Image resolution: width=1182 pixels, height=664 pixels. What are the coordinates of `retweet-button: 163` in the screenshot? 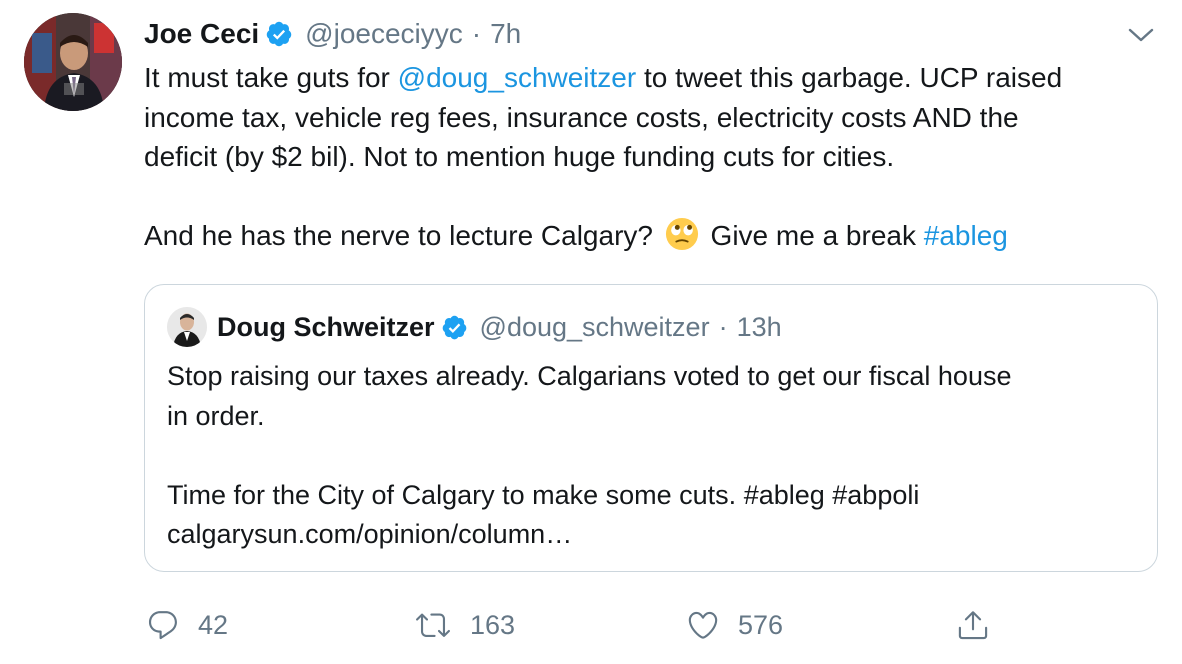 It's located at (464, 625).